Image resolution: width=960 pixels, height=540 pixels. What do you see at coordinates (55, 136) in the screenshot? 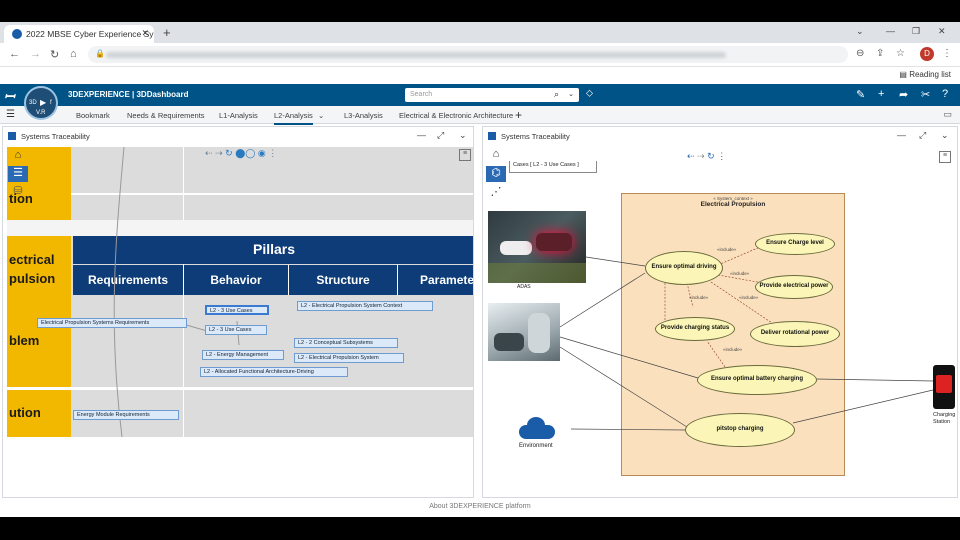
I see `left-panel-title-text: Systems Traceability` at bounding box center [55, 136].